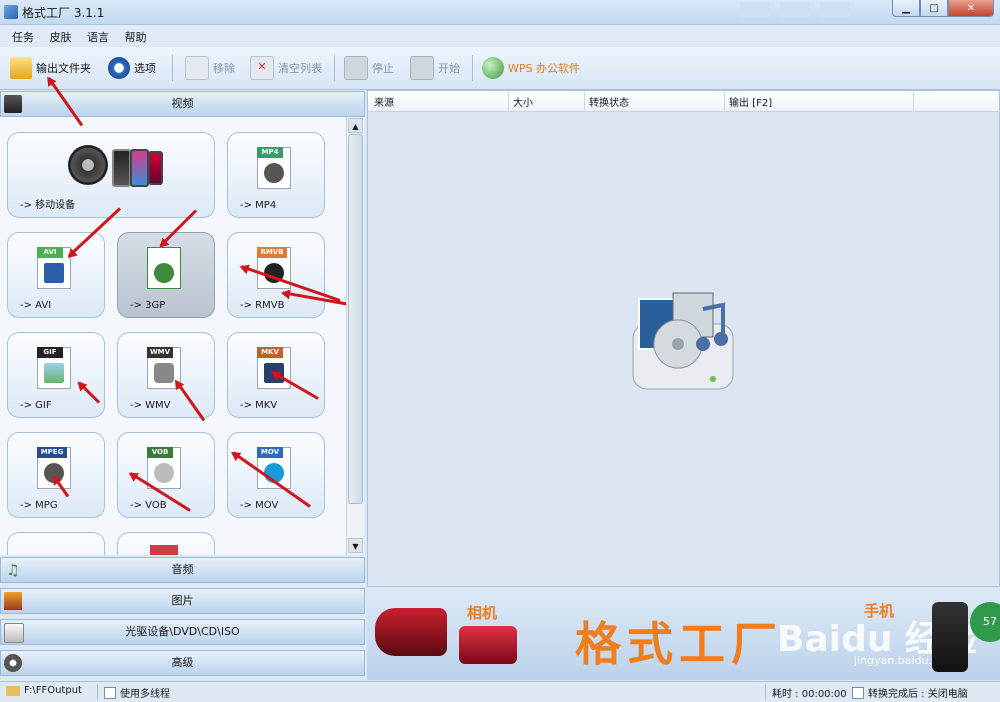 The height and width of the screenshot is (702, 1000). Describe the element at coordinates (355, 545) in the screenshot. I see `scroll-down-button: ▼` at that location.